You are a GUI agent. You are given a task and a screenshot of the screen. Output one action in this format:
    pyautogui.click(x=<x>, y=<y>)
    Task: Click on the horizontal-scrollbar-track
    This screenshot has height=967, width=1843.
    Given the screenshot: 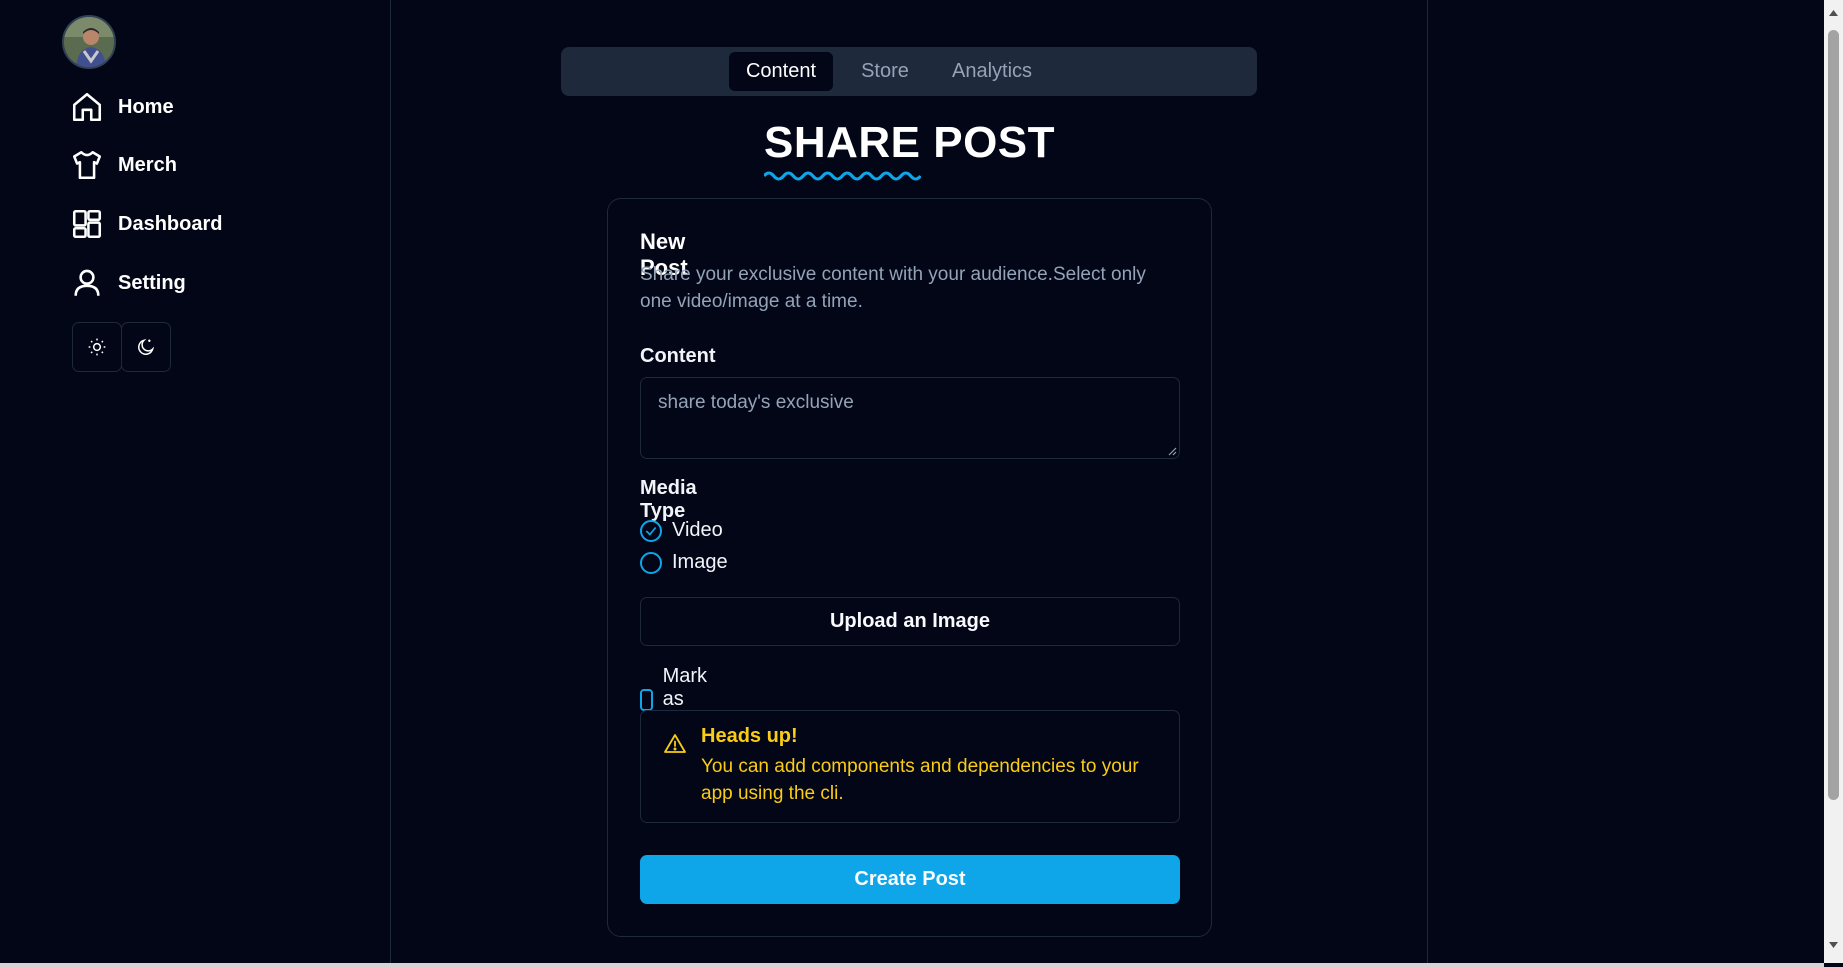 What is the action you would take?
    pyautogui.click(x=912, y=965)
    